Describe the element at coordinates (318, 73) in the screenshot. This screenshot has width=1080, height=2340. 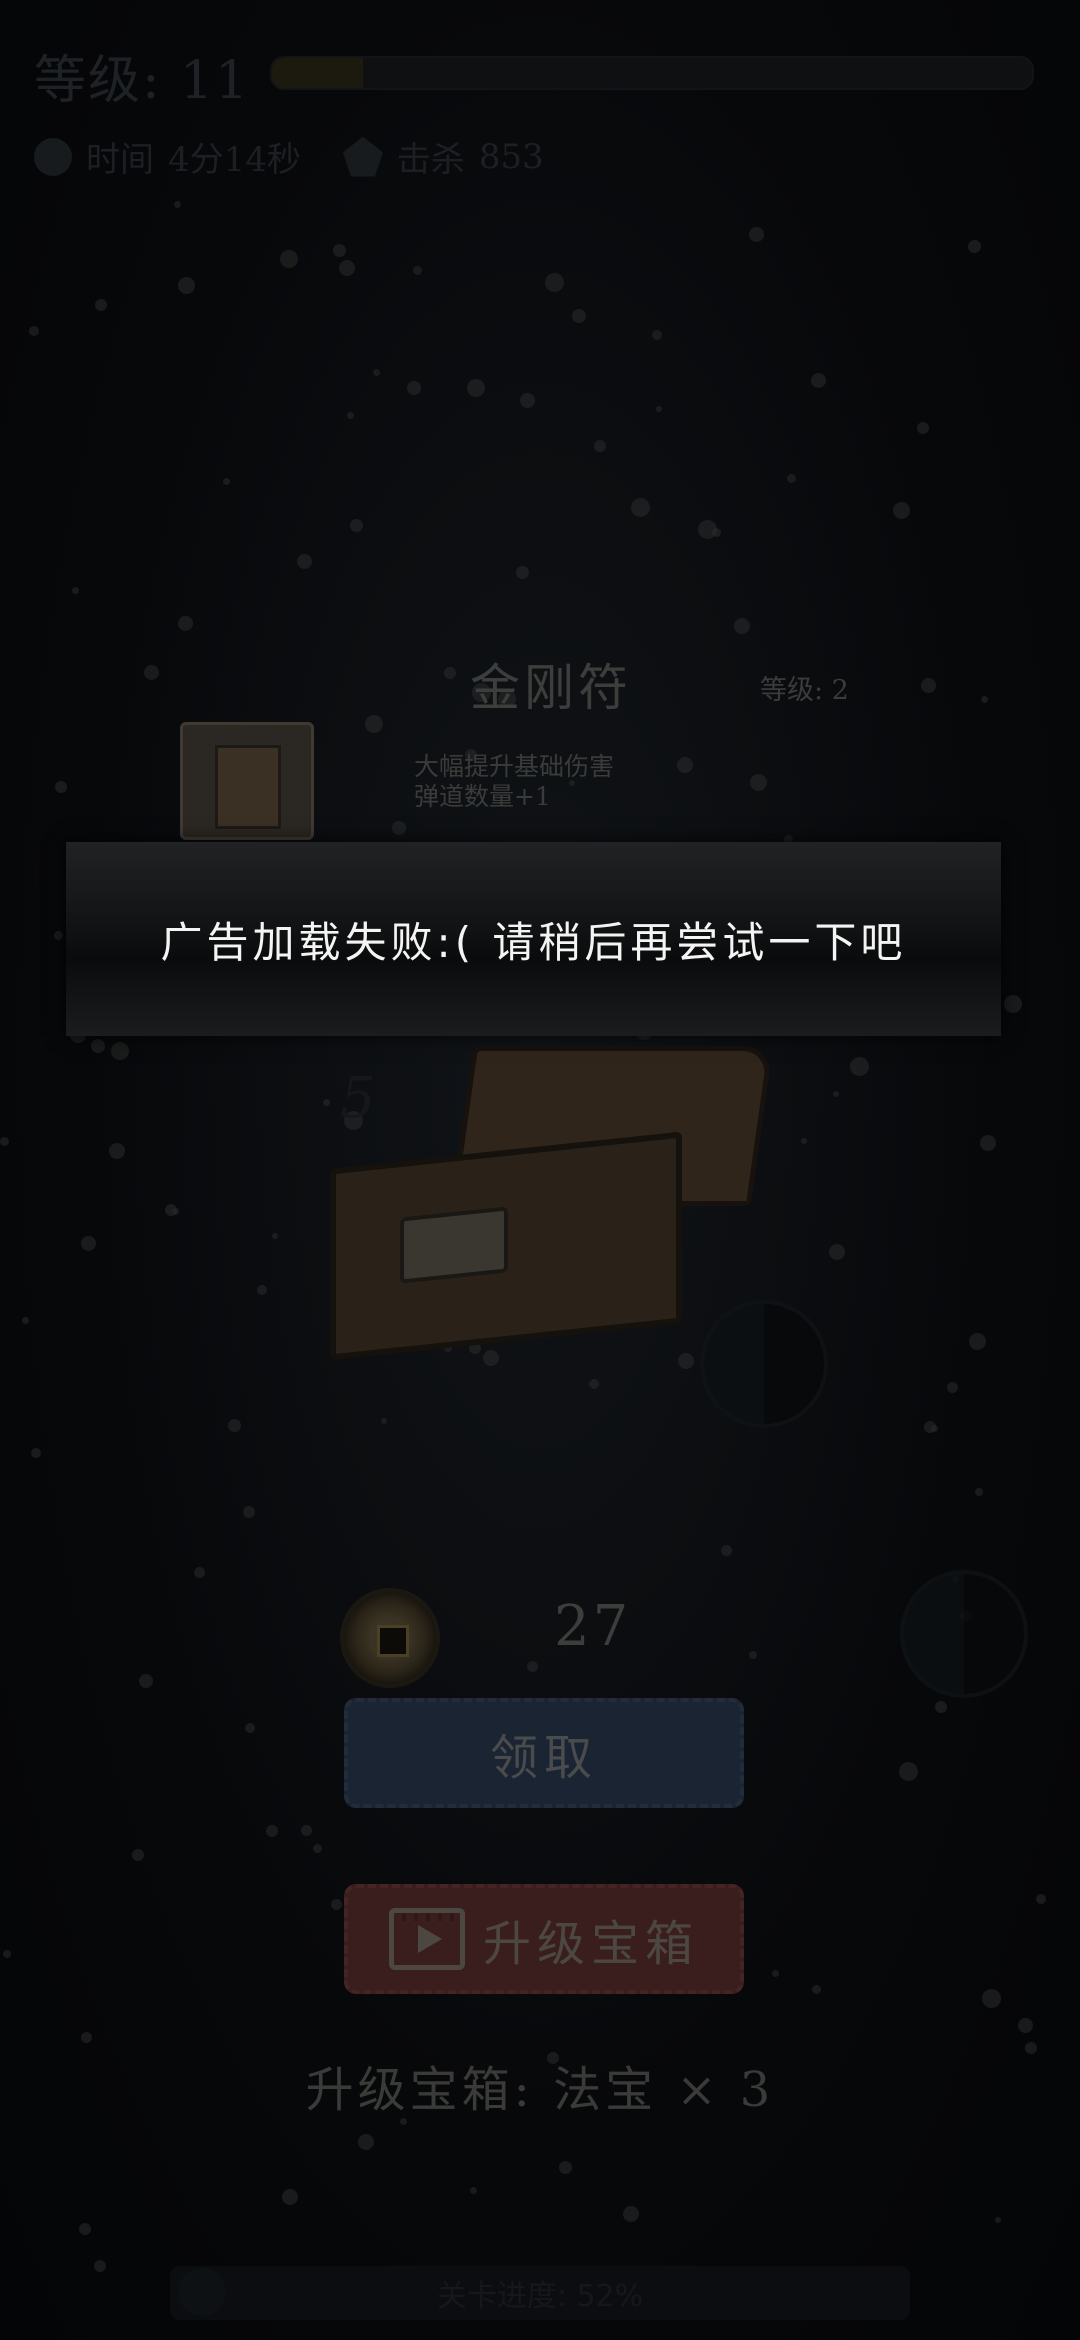
I see `xp-progress-fill` at that location.